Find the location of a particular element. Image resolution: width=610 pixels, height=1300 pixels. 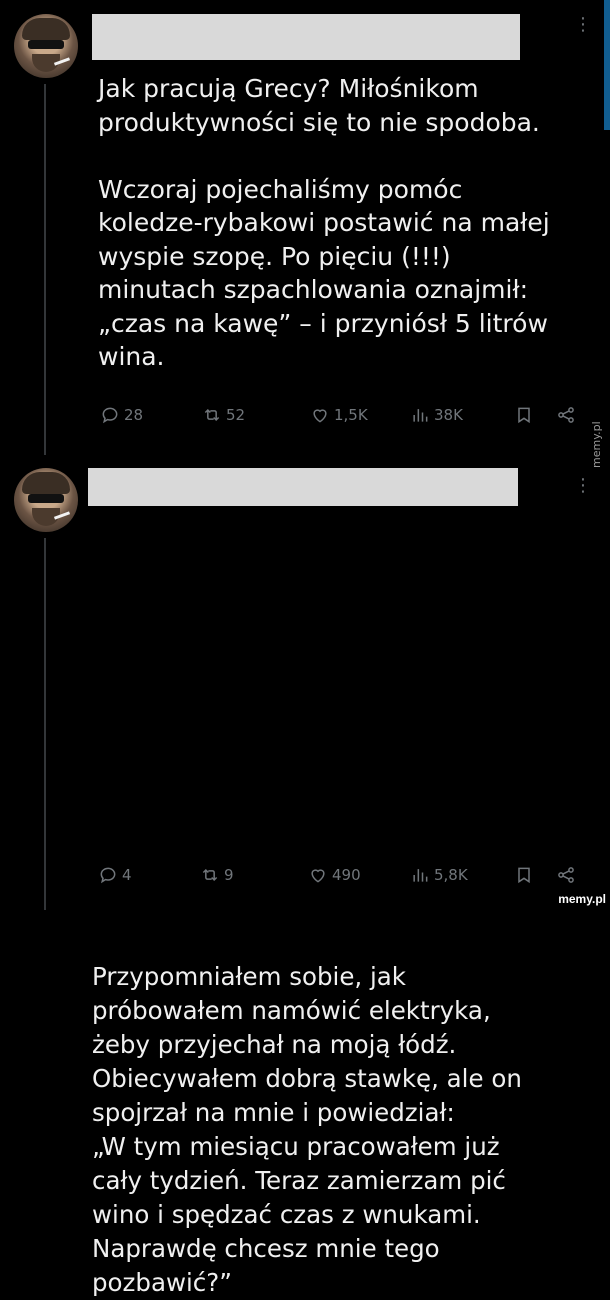

bottom-watermark: memy.pl is located at coordinates (582, 899).